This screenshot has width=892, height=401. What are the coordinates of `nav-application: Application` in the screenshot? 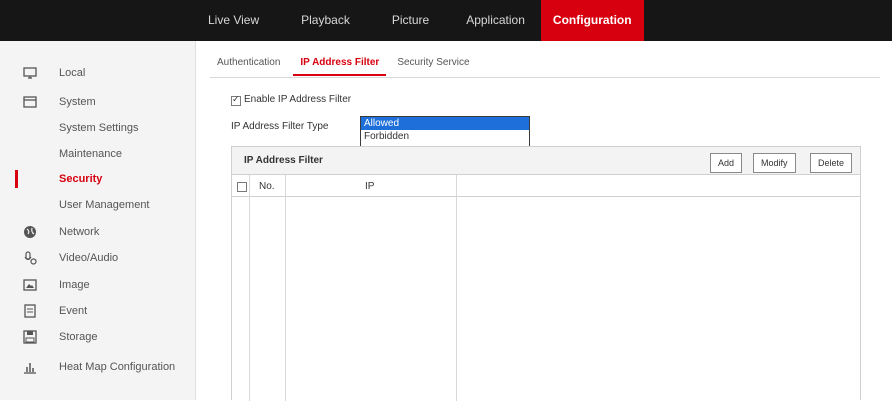 It's located at (496, 20).